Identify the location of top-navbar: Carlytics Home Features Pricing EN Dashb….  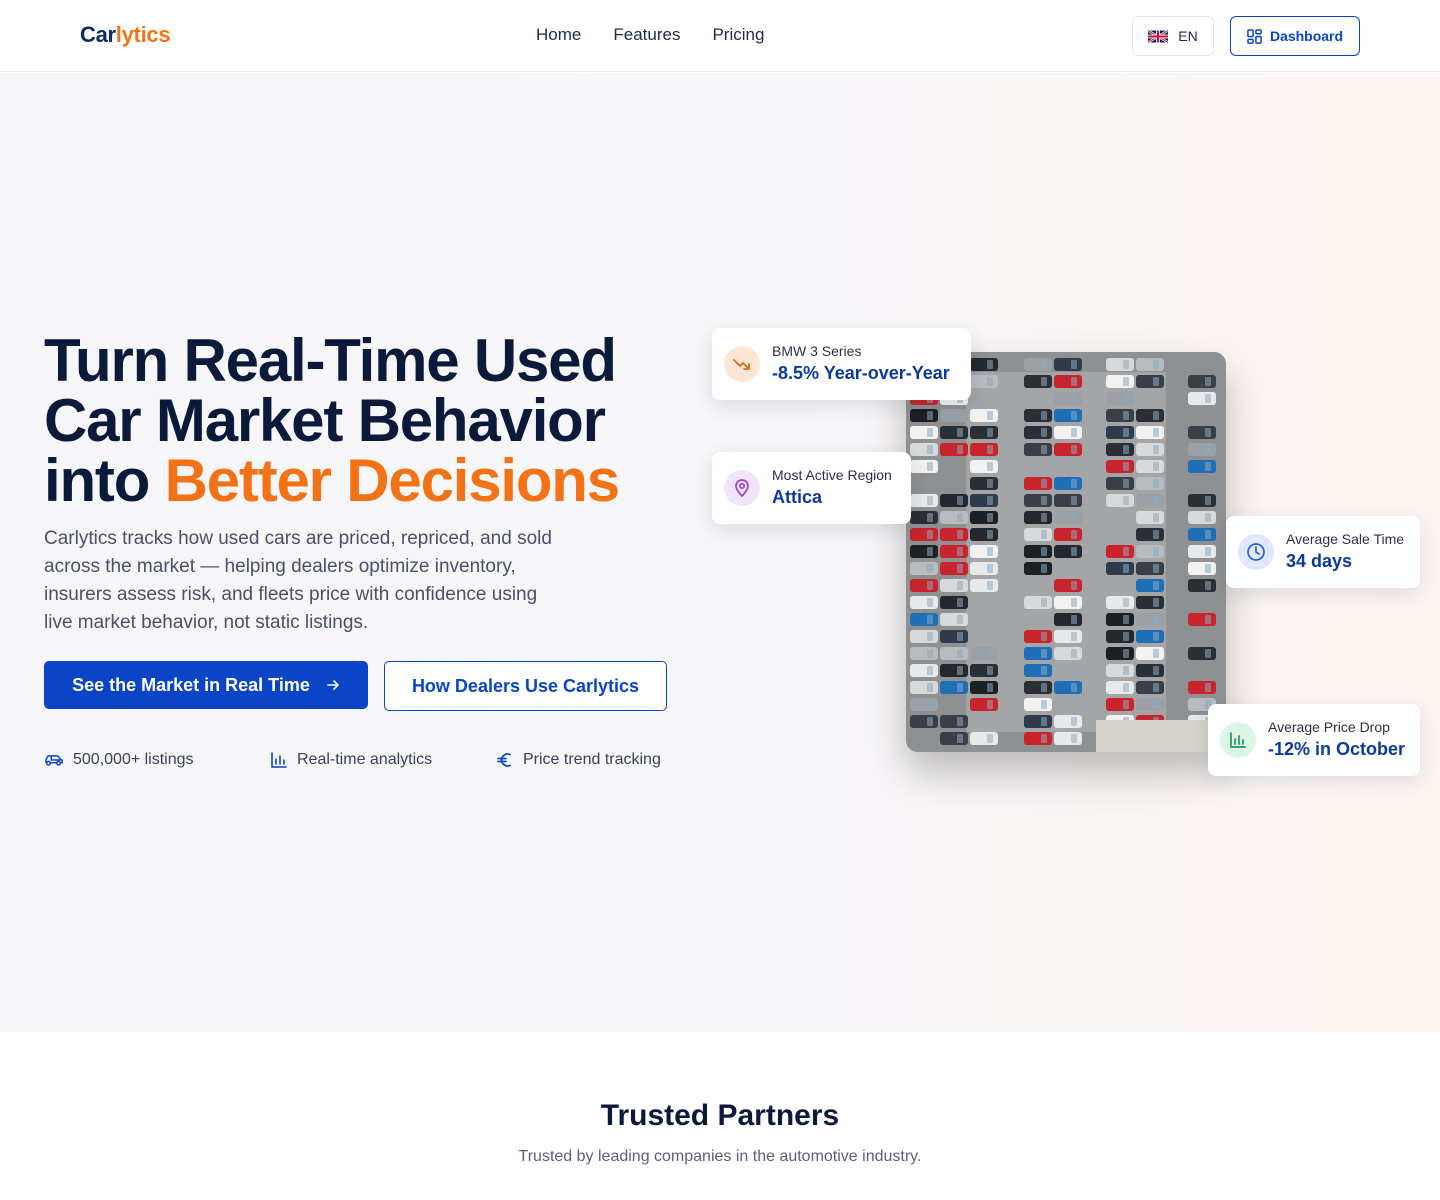
(720, 36).